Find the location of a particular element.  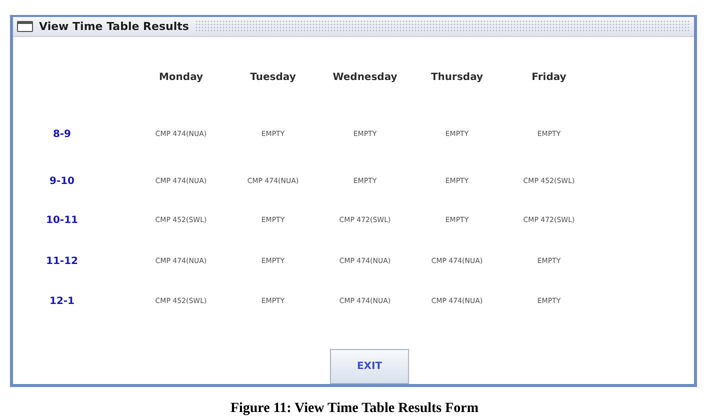

time-slot-label: 8-9 is located at coordinates (62, 135).